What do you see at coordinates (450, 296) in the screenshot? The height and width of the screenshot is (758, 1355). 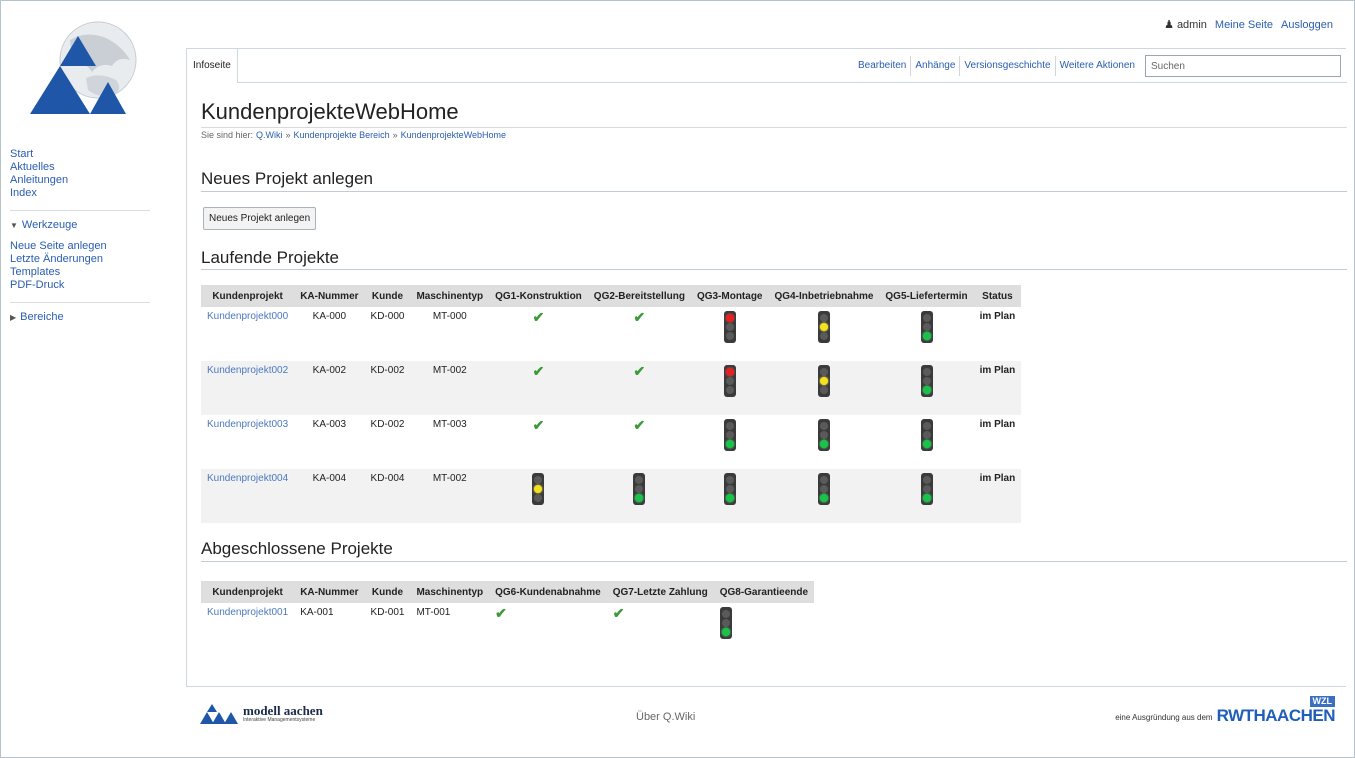 I see `column-header: Maschinentyp` at bounding box center [450, 296].